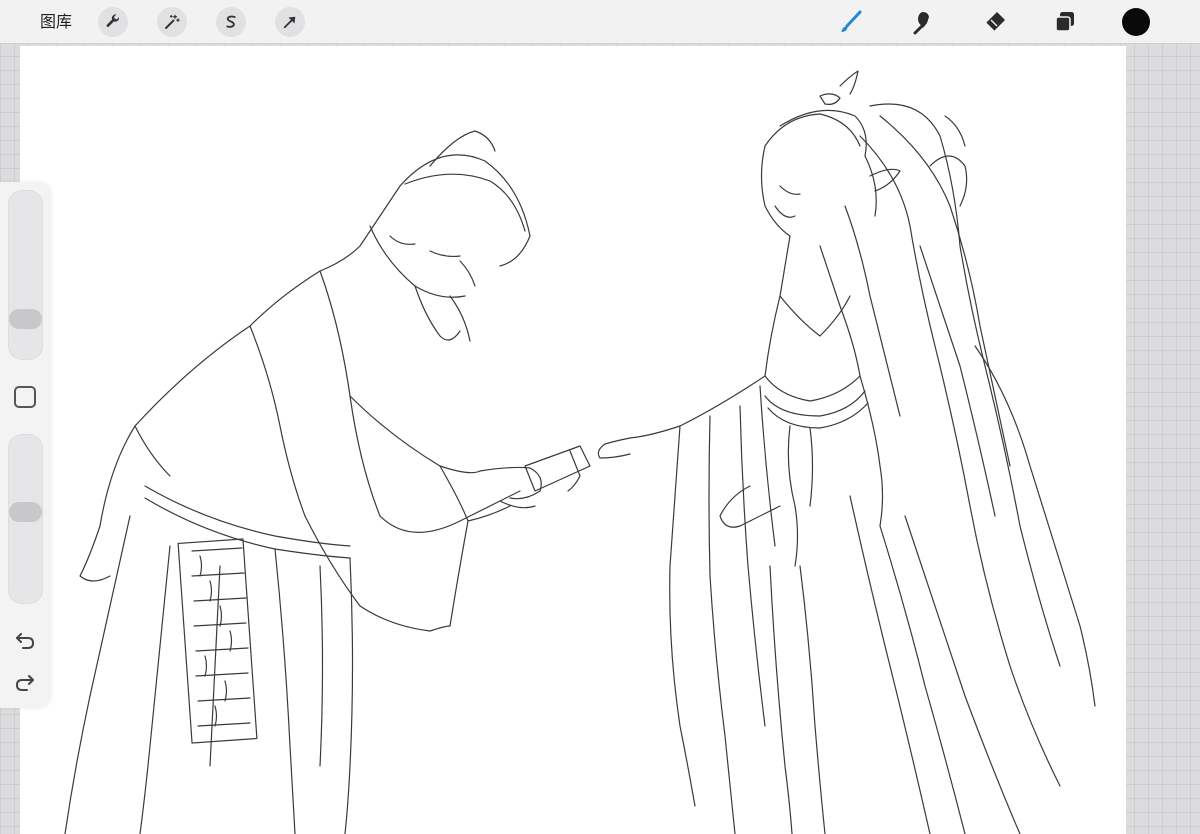 This screenshot has width=1200, height=834. I want to click on opacity-slider, so click(25, 519).